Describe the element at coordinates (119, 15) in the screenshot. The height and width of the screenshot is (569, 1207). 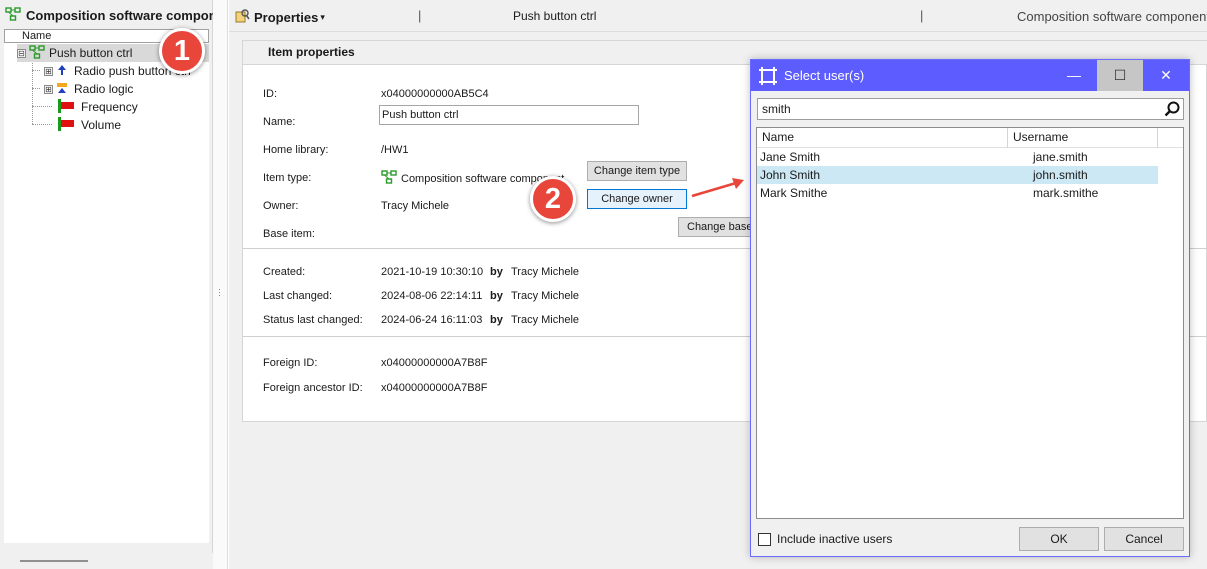
I see `tree-panel-title: Composition software component` at that location.